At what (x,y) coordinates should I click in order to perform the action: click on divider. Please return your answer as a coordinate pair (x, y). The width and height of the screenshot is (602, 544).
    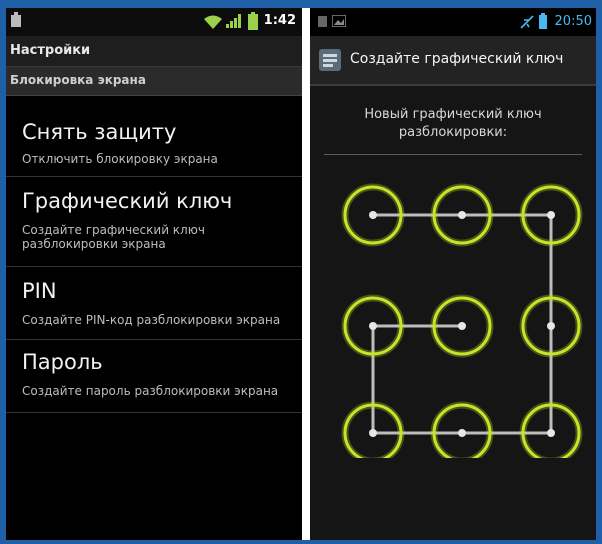
    Looking at the image, I should click on (306, 274).